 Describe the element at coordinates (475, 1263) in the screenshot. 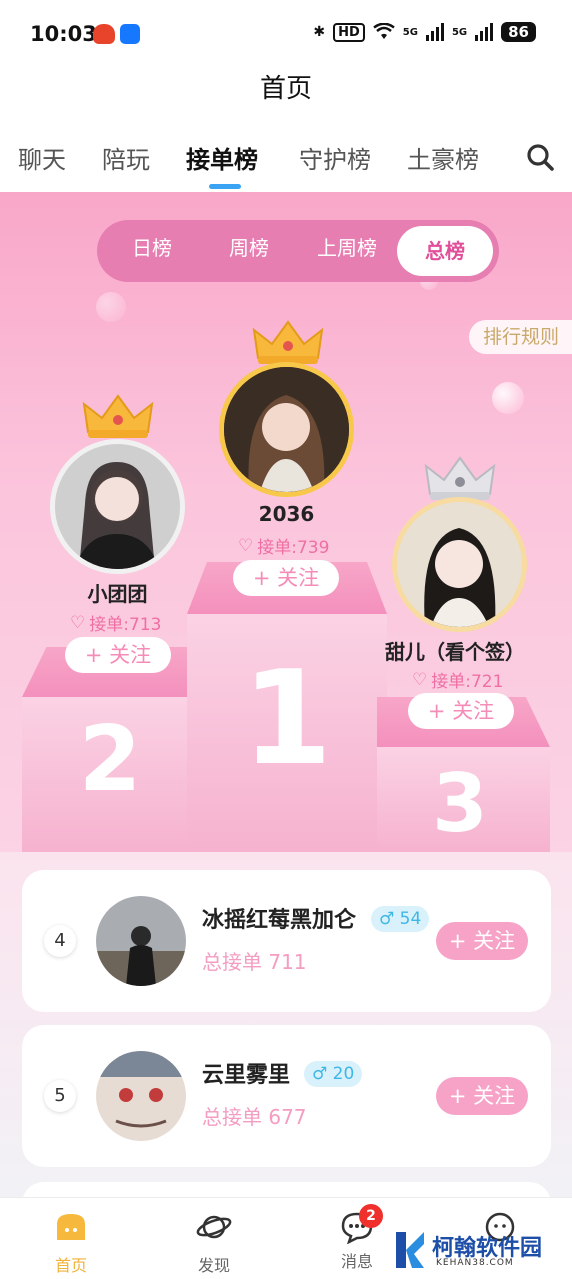

I see `watermark-subtext: KEHAN38.COM` at that location.